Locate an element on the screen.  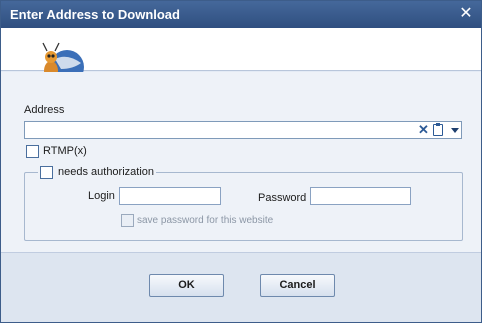
password-input is located at coordinates (360, 196).